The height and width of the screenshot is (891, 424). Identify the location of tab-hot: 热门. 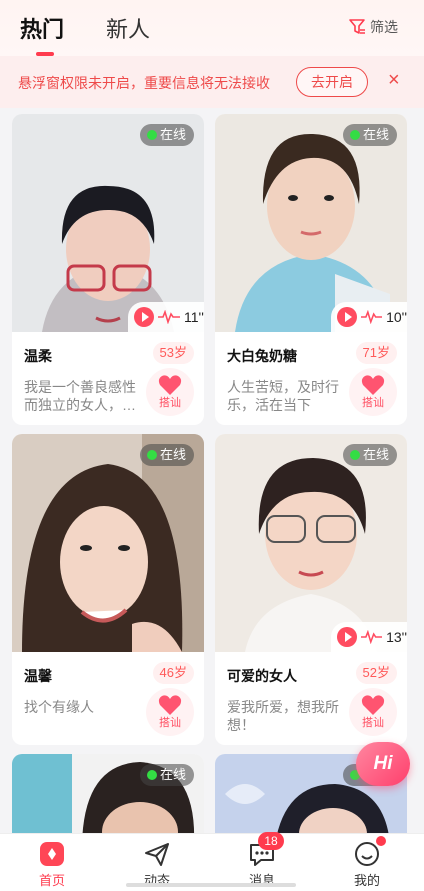
(42, 28).